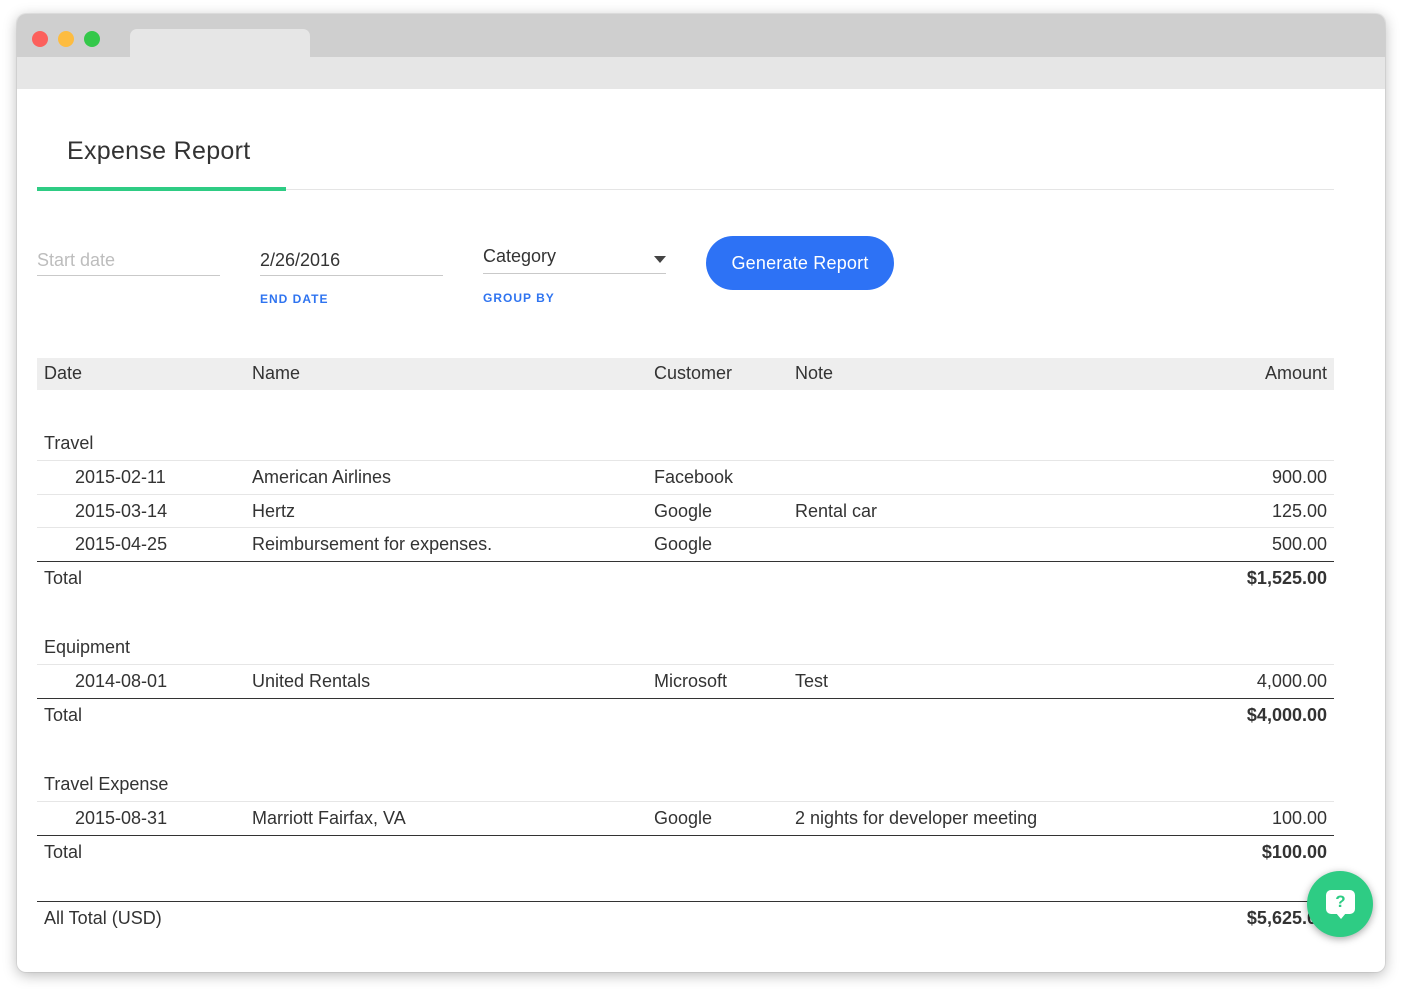 Image resolution: width=1401 pixels, height=989 pixels. What do you see at coordinates (916, 818) in the screenshot?
I see `row-note: 2 nights for developer meeting` at bounding box center [916, 818].